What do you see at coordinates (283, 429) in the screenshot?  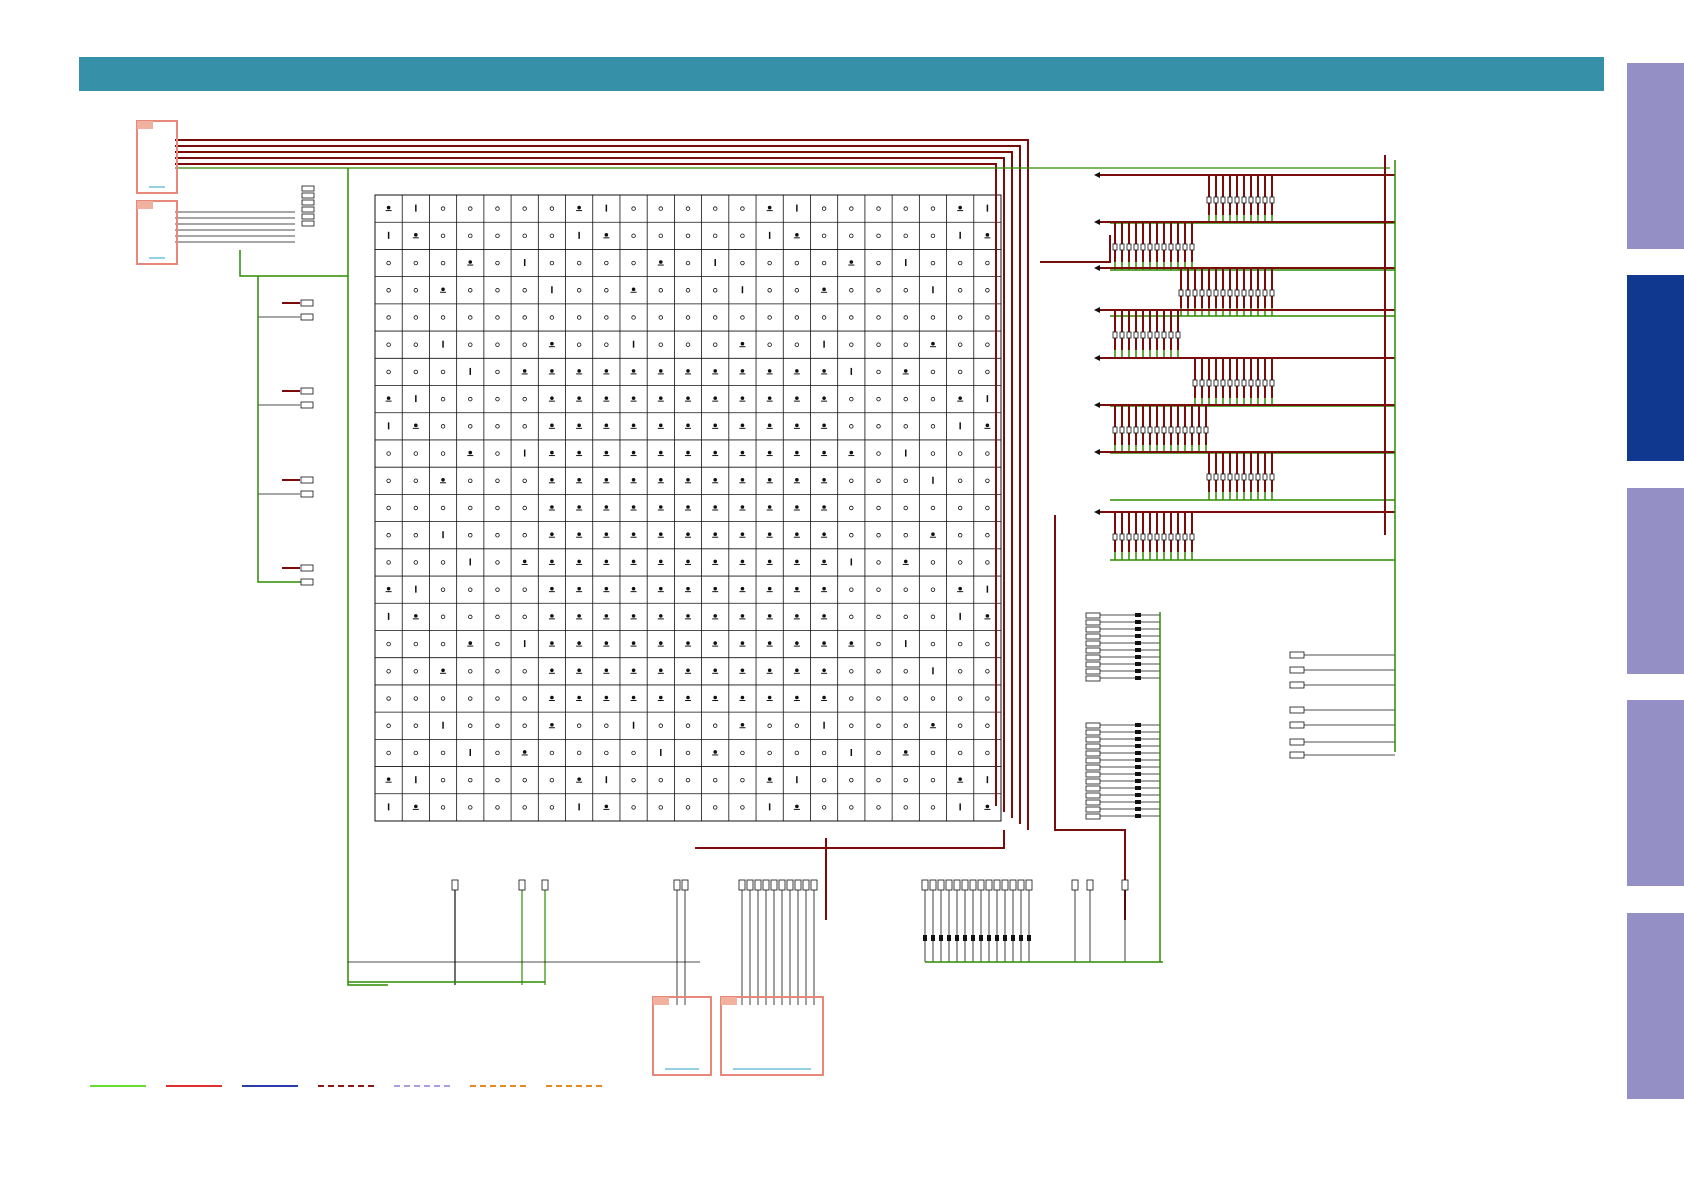 I see `wire` at bounding box center [283, 429].